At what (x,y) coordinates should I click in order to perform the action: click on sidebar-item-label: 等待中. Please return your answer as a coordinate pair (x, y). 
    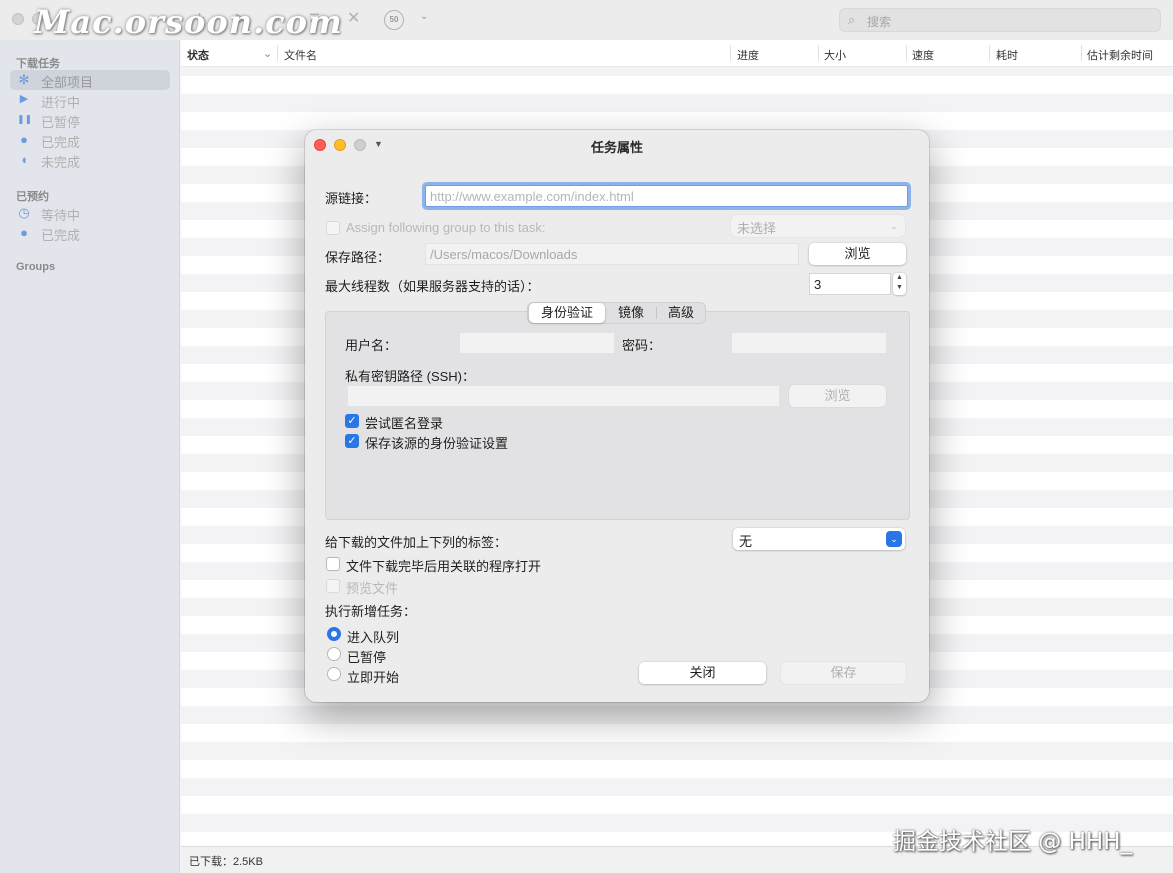
    Looking at the image, I should click on (61, 215).